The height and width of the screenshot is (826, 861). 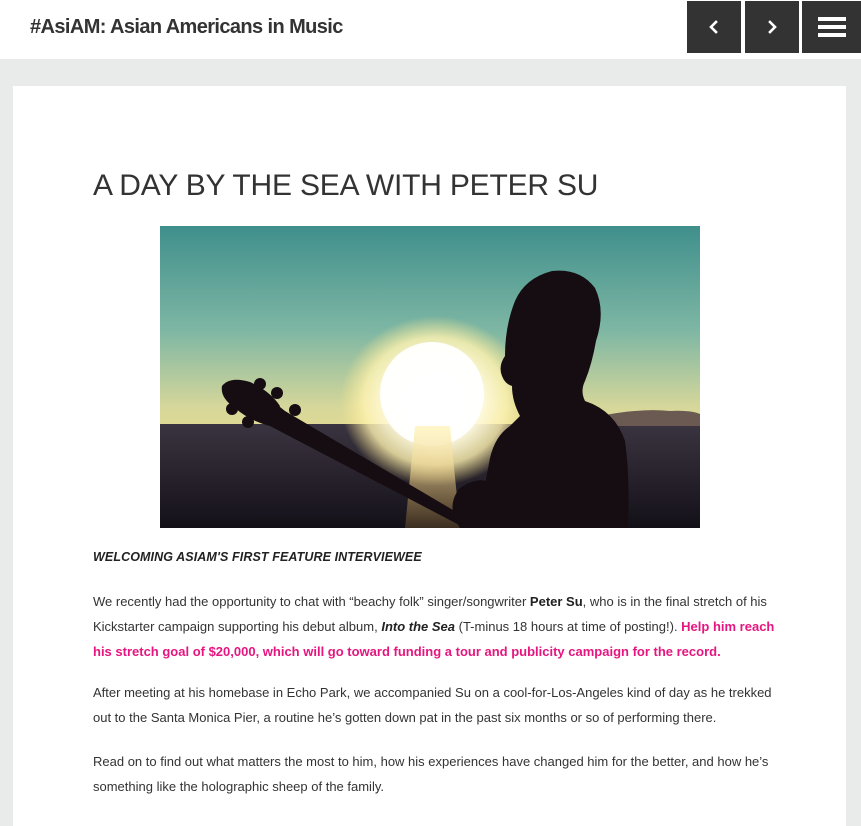 What do you see at coordinates (186, 27) in the screenshot?
I see `site-title: #AsiAM: Asian Americans in Music` at bounding box center [186, 27].